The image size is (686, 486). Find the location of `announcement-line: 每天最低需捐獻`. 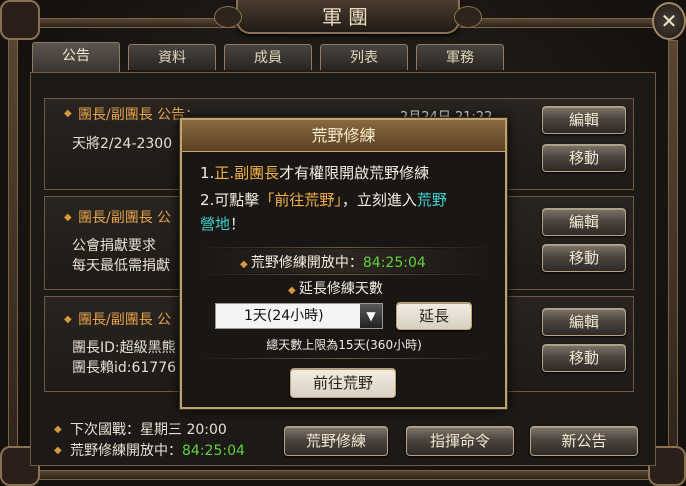

announcement-line: 每天最低需捐獻 is located at coordinates (121, 266).